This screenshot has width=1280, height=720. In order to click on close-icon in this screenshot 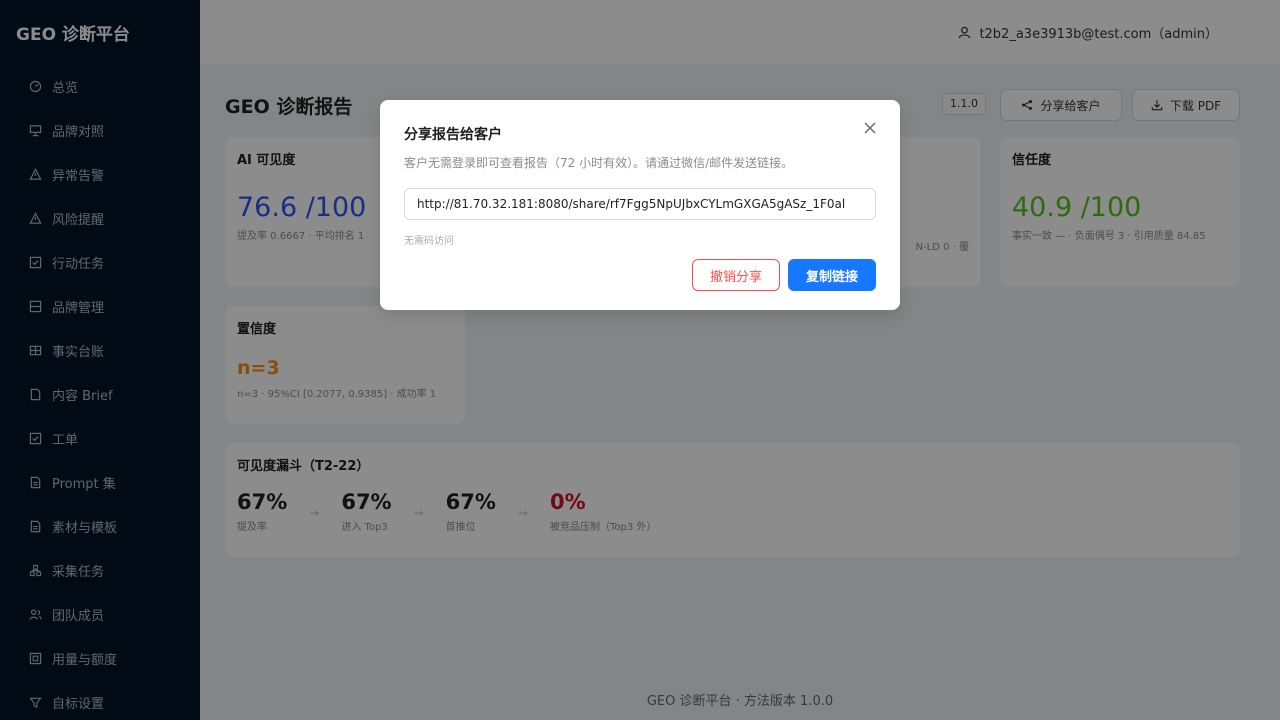, I will do `click(870, 128)`.